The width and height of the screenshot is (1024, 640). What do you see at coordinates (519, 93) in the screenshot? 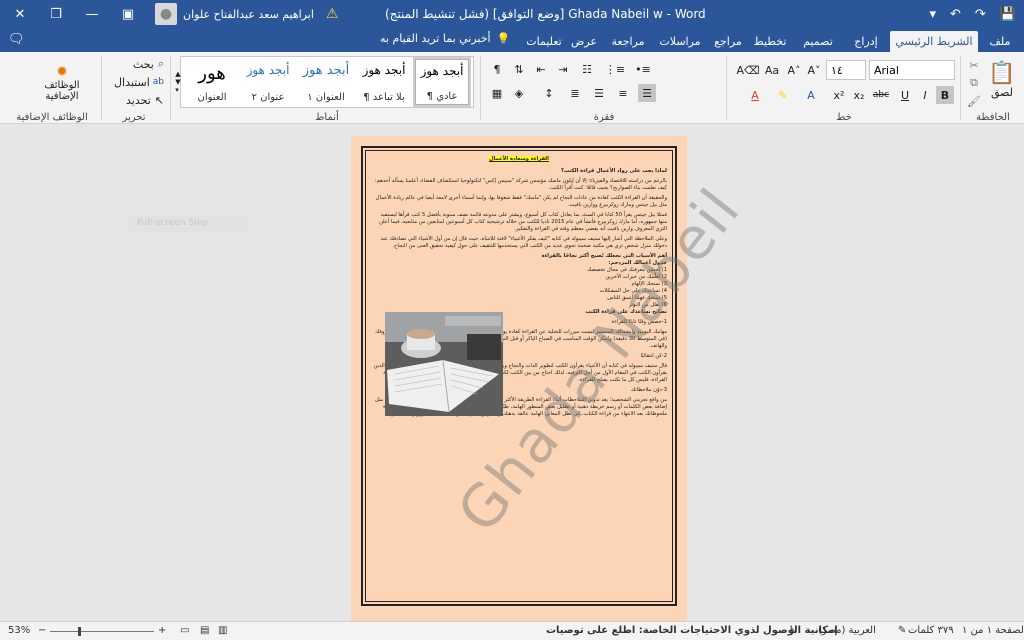
I see `shading-icon: ◈` at bounding box center [519, 93].